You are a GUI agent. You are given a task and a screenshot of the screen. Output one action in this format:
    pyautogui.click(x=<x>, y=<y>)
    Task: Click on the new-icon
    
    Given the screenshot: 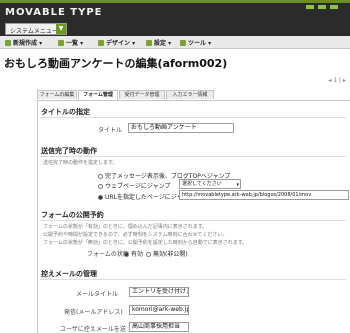 What is the action you would take?
    pyautogui.click(x=8, y=43)
    